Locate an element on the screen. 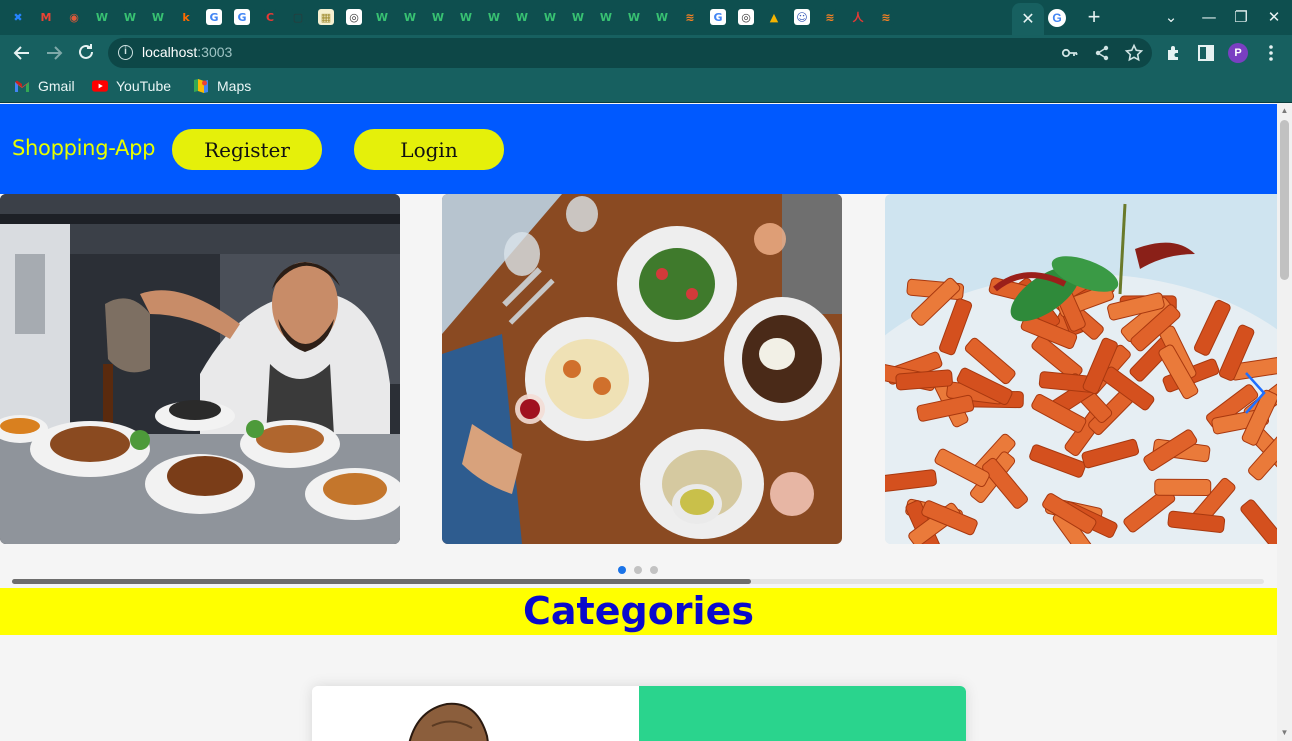 The width and height of the screenshot is (1292, 741). close-tab-icon: ✕ is located at coordinates (1027, 19).